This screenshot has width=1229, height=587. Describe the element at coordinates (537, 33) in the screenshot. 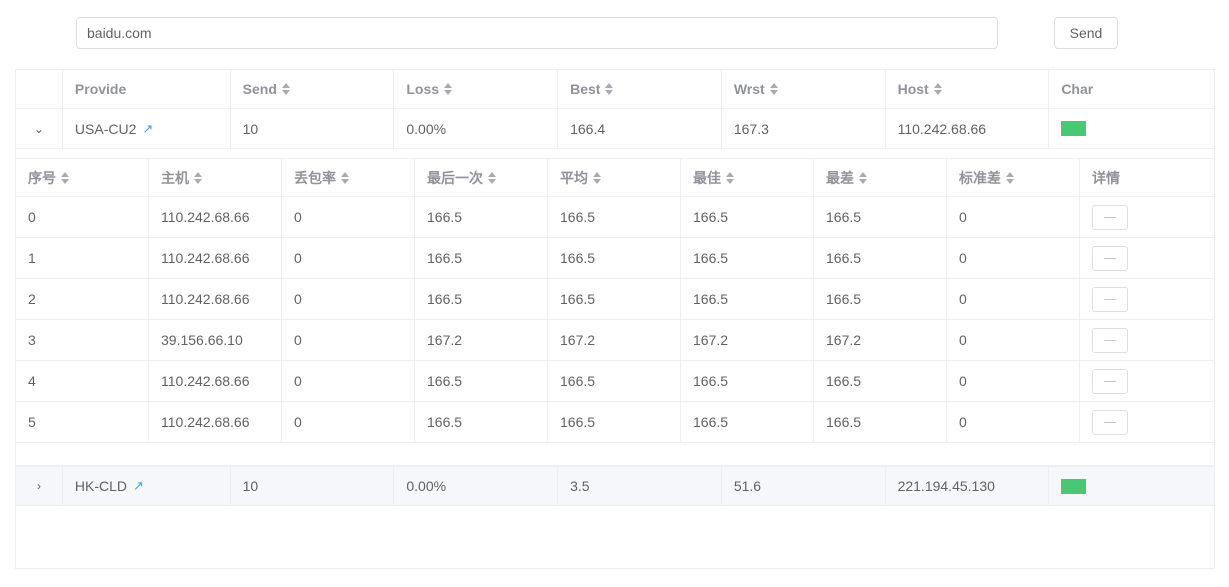

I see `search-input` at that location.